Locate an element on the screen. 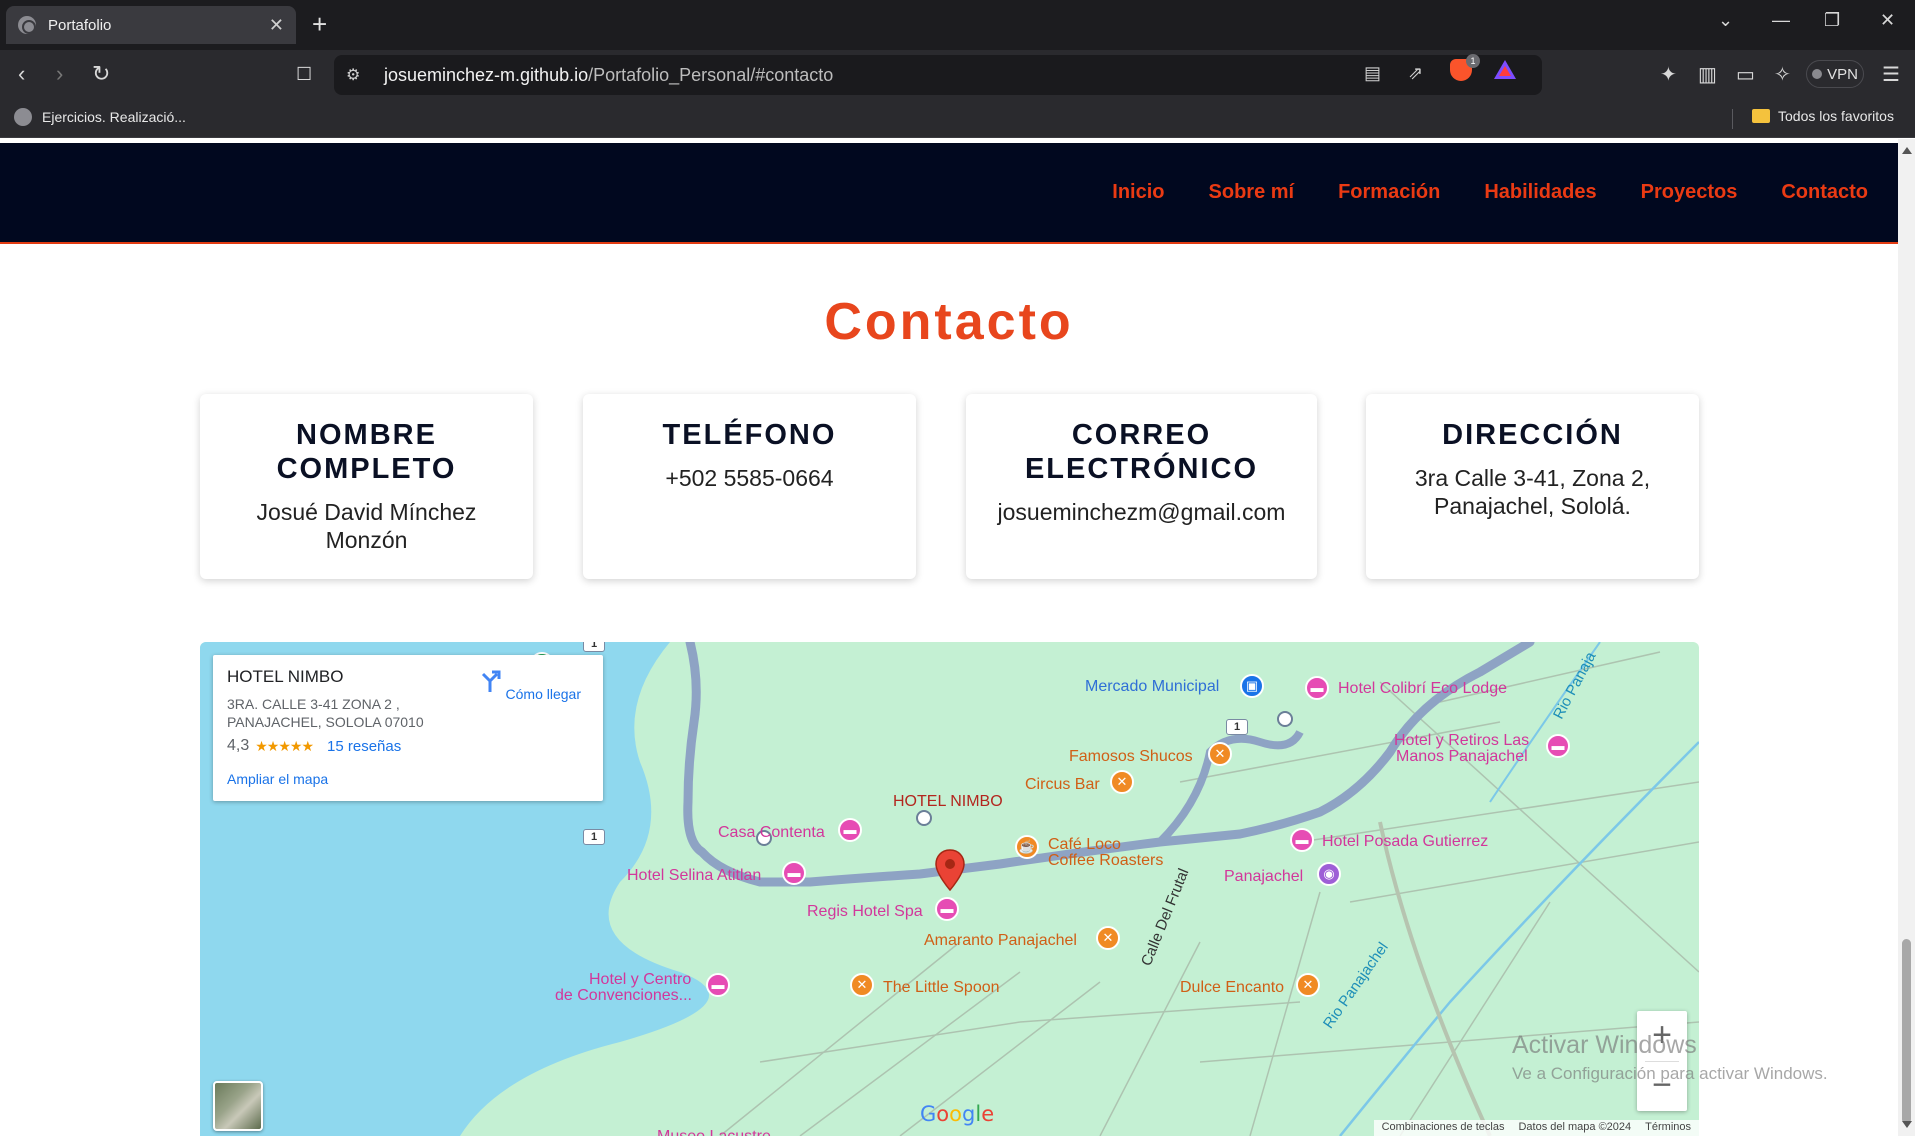  coffee-icon: ☕ is located at coordinates (1027, 847).